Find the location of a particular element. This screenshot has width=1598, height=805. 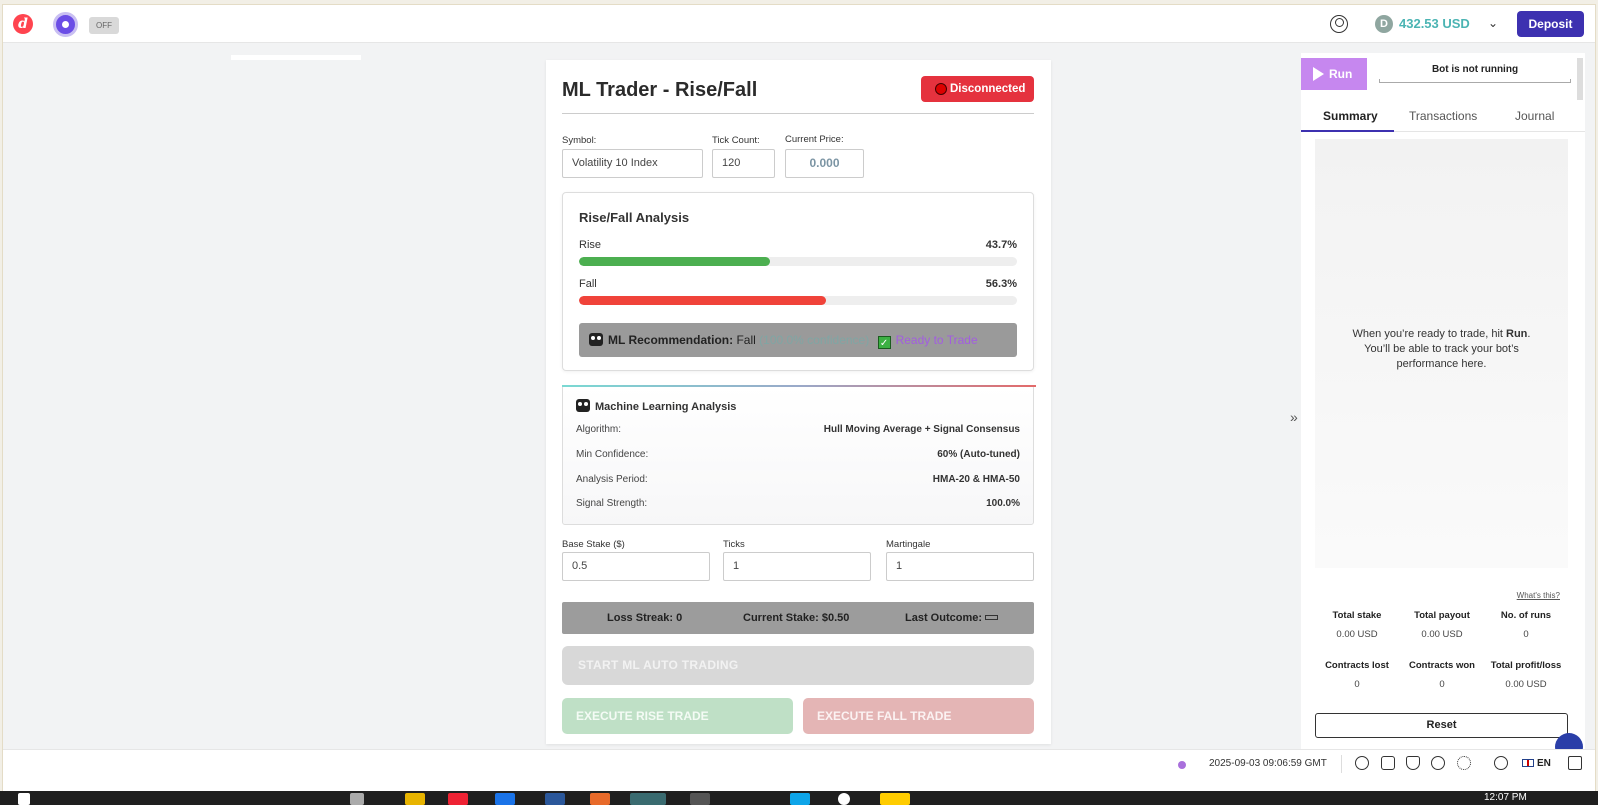

run-button: Run is located at coordinates (1334, 74).